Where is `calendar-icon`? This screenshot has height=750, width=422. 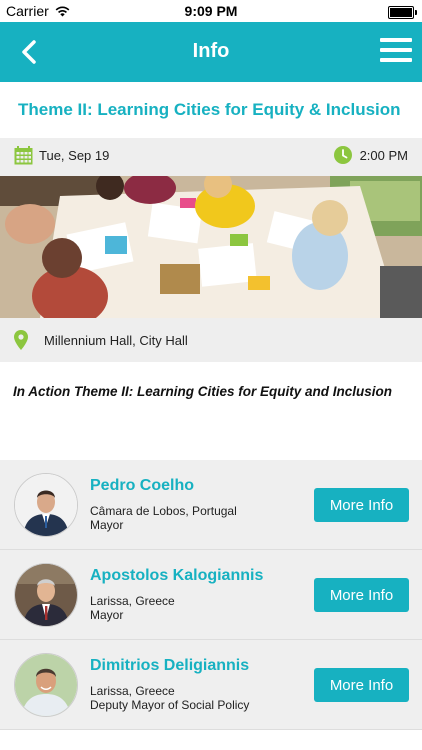 calendar-icon is located at coordinates (23, 155).